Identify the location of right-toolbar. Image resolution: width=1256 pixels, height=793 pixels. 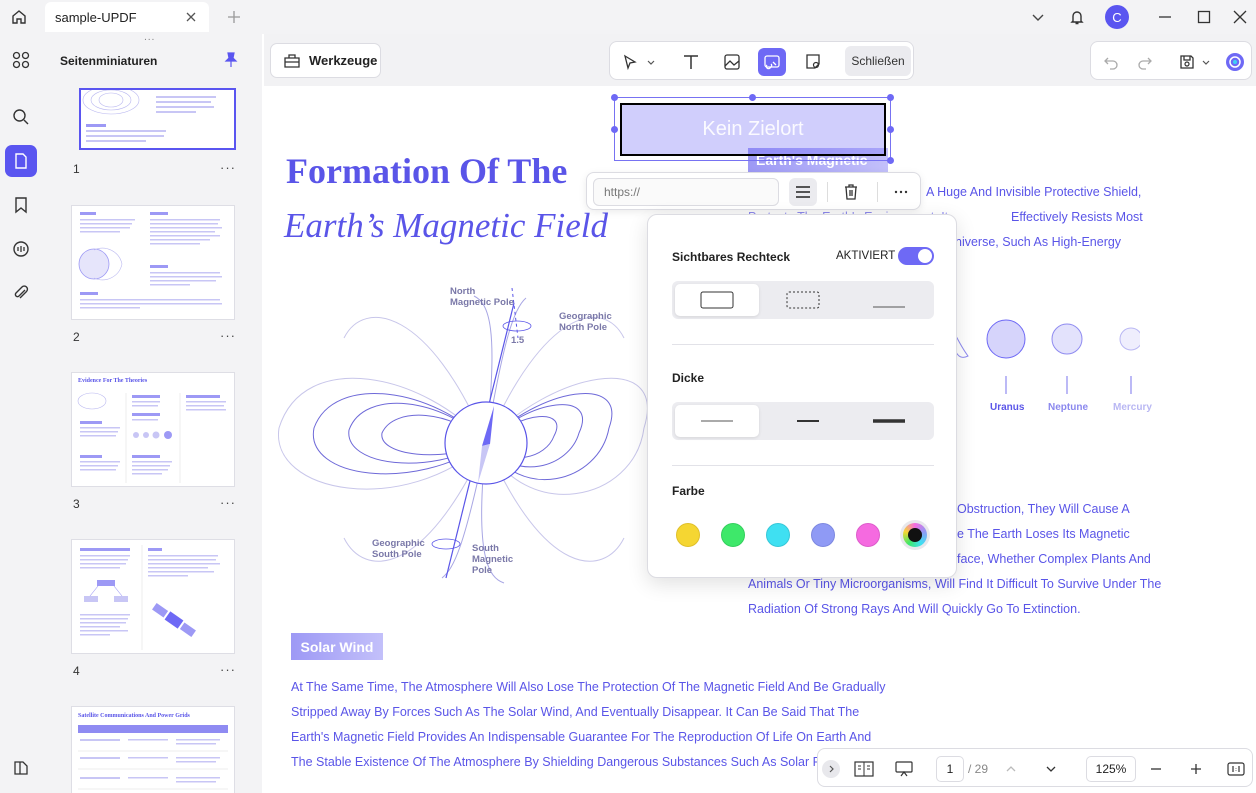
(1171, 60).